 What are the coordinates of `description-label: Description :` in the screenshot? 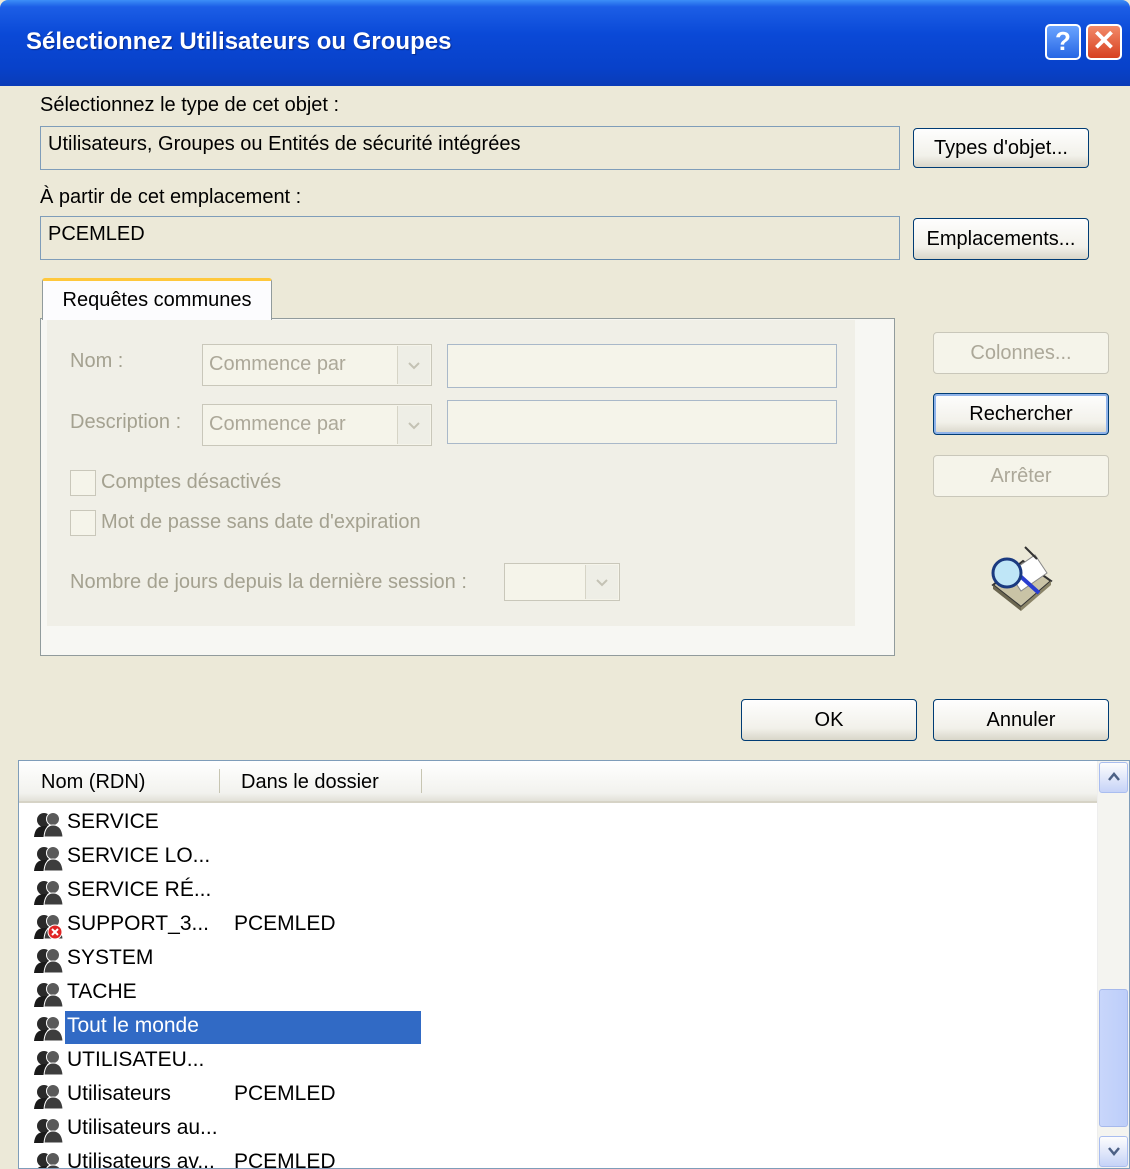 It's located at (126, 422).